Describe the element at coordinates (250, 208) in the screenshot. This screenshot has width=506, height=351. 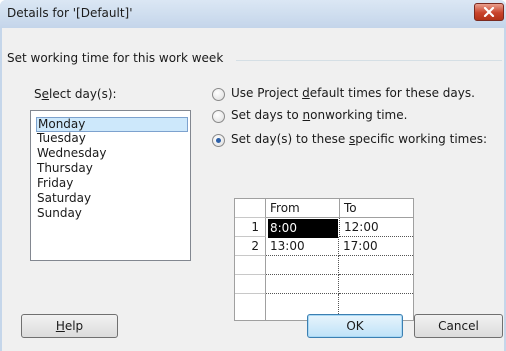
I see `grid-corner` at that location.